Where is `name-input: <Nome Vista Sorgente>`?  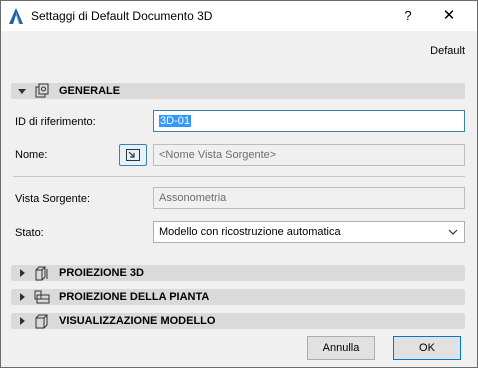 name-input: <Nome Vista Sorgente> is located at coordinates (309, 155).